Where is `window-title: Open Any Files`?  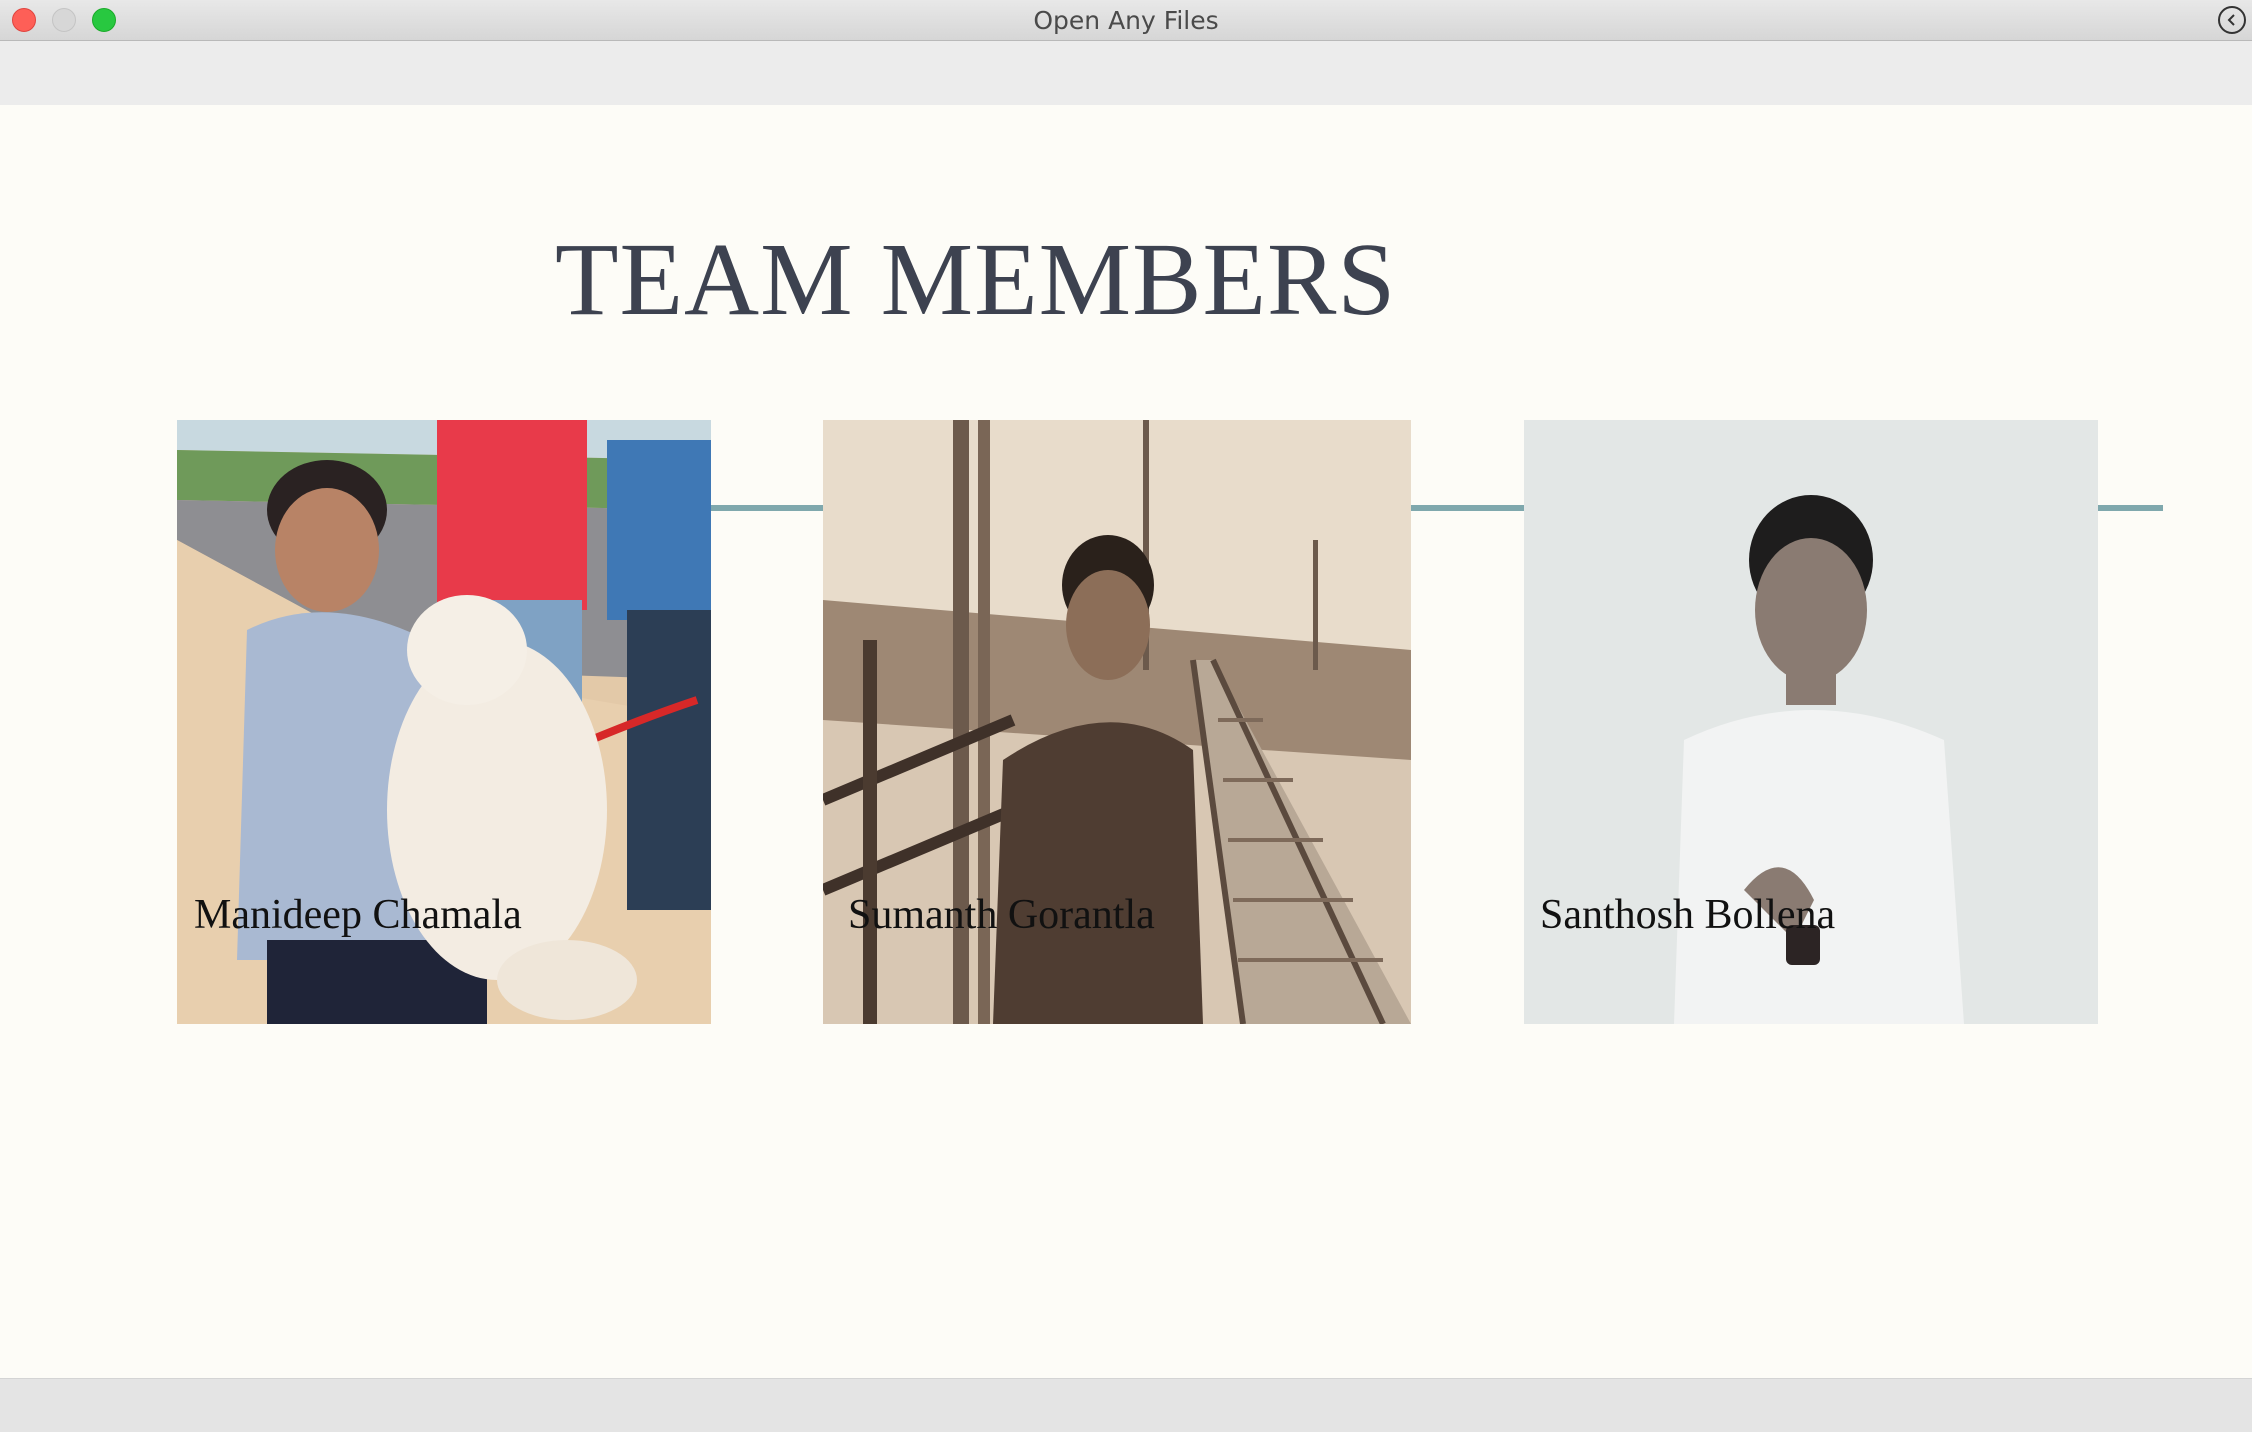
window-title: Open Any Files is located at coordinates (1126, 20).